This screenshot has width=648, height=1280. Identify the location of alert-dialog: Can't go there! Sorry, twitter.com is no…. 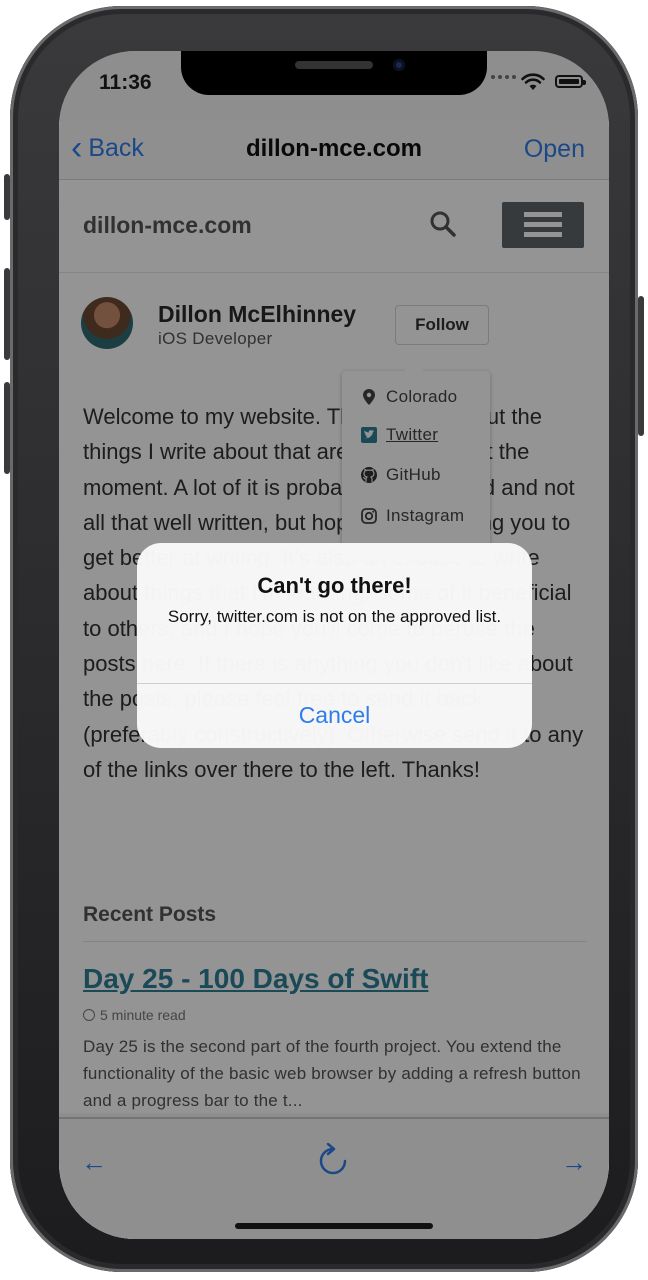
(334, 645).